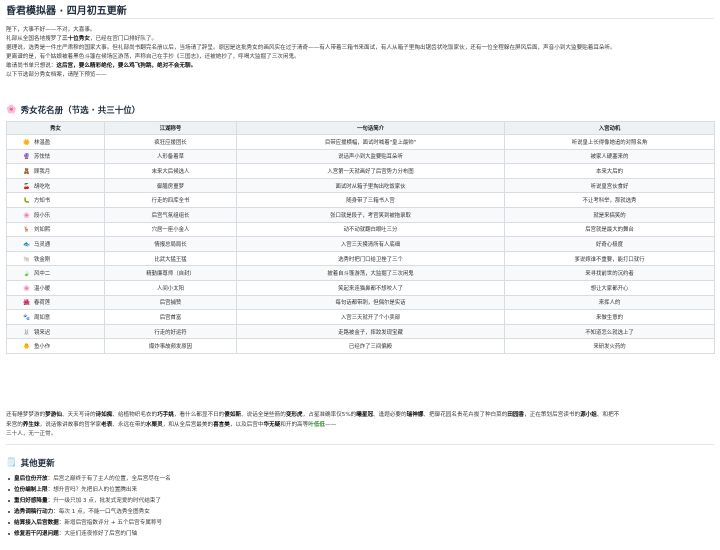 The image size is (720, 550). Describe the element at coordinates (221, 424) in the screenshot. I see `emphasis-text: 喜言美` at that location.